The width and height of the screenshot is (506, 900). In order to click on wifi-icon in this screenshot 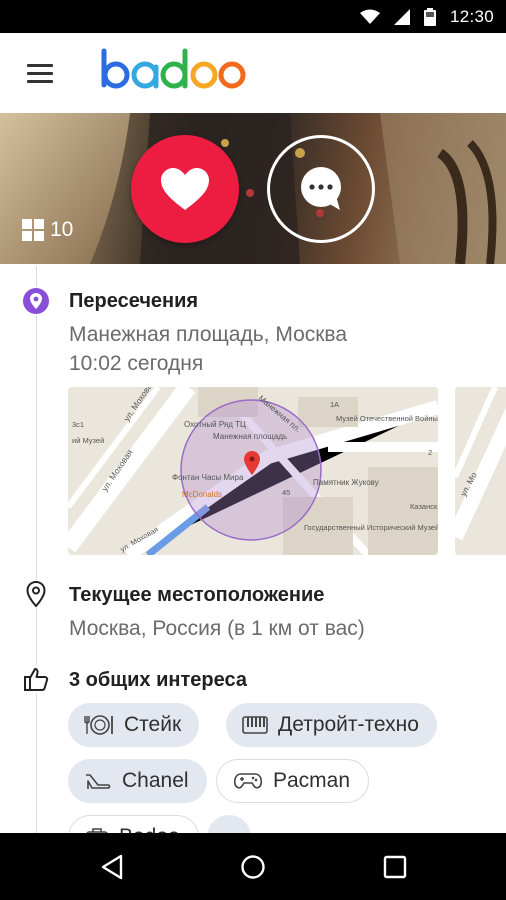, I will do `click(369, 16)`.